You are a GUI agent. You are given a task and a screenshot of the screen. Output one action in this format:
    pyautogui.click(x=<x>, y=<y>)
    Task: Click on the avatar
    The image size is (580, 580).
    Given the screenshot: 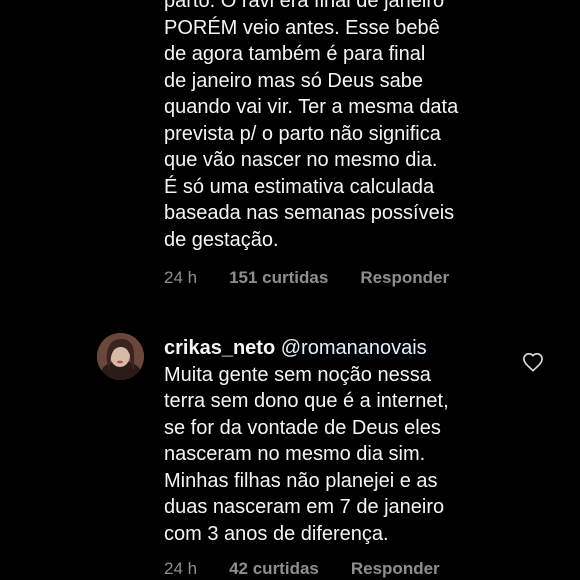 What is the action you would take?
    pyautogui.click(x=120, y=356)
    